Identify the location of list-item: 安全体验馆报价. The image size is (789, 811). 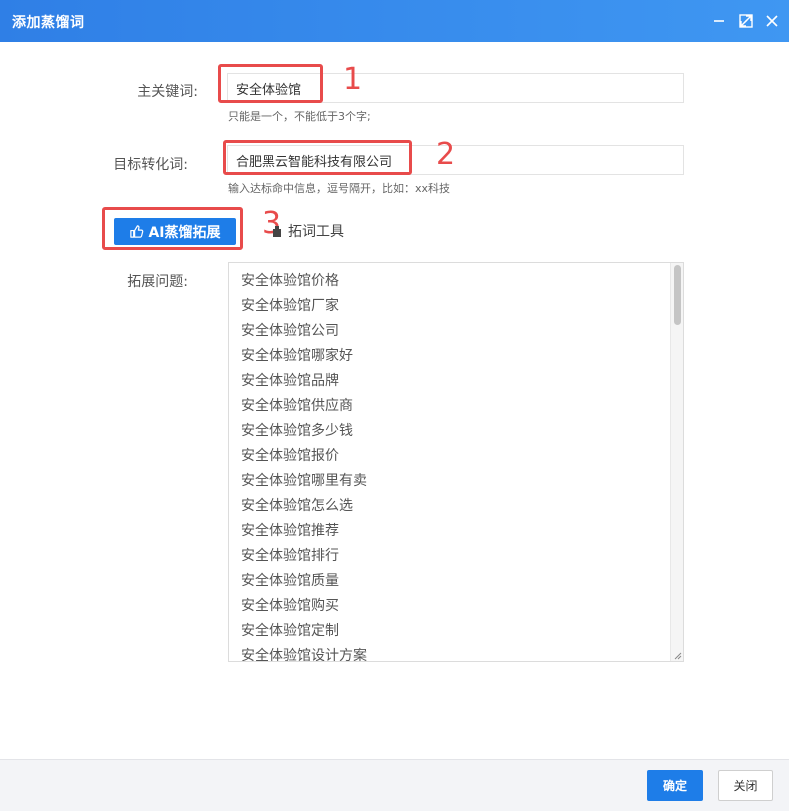
(290, 456).